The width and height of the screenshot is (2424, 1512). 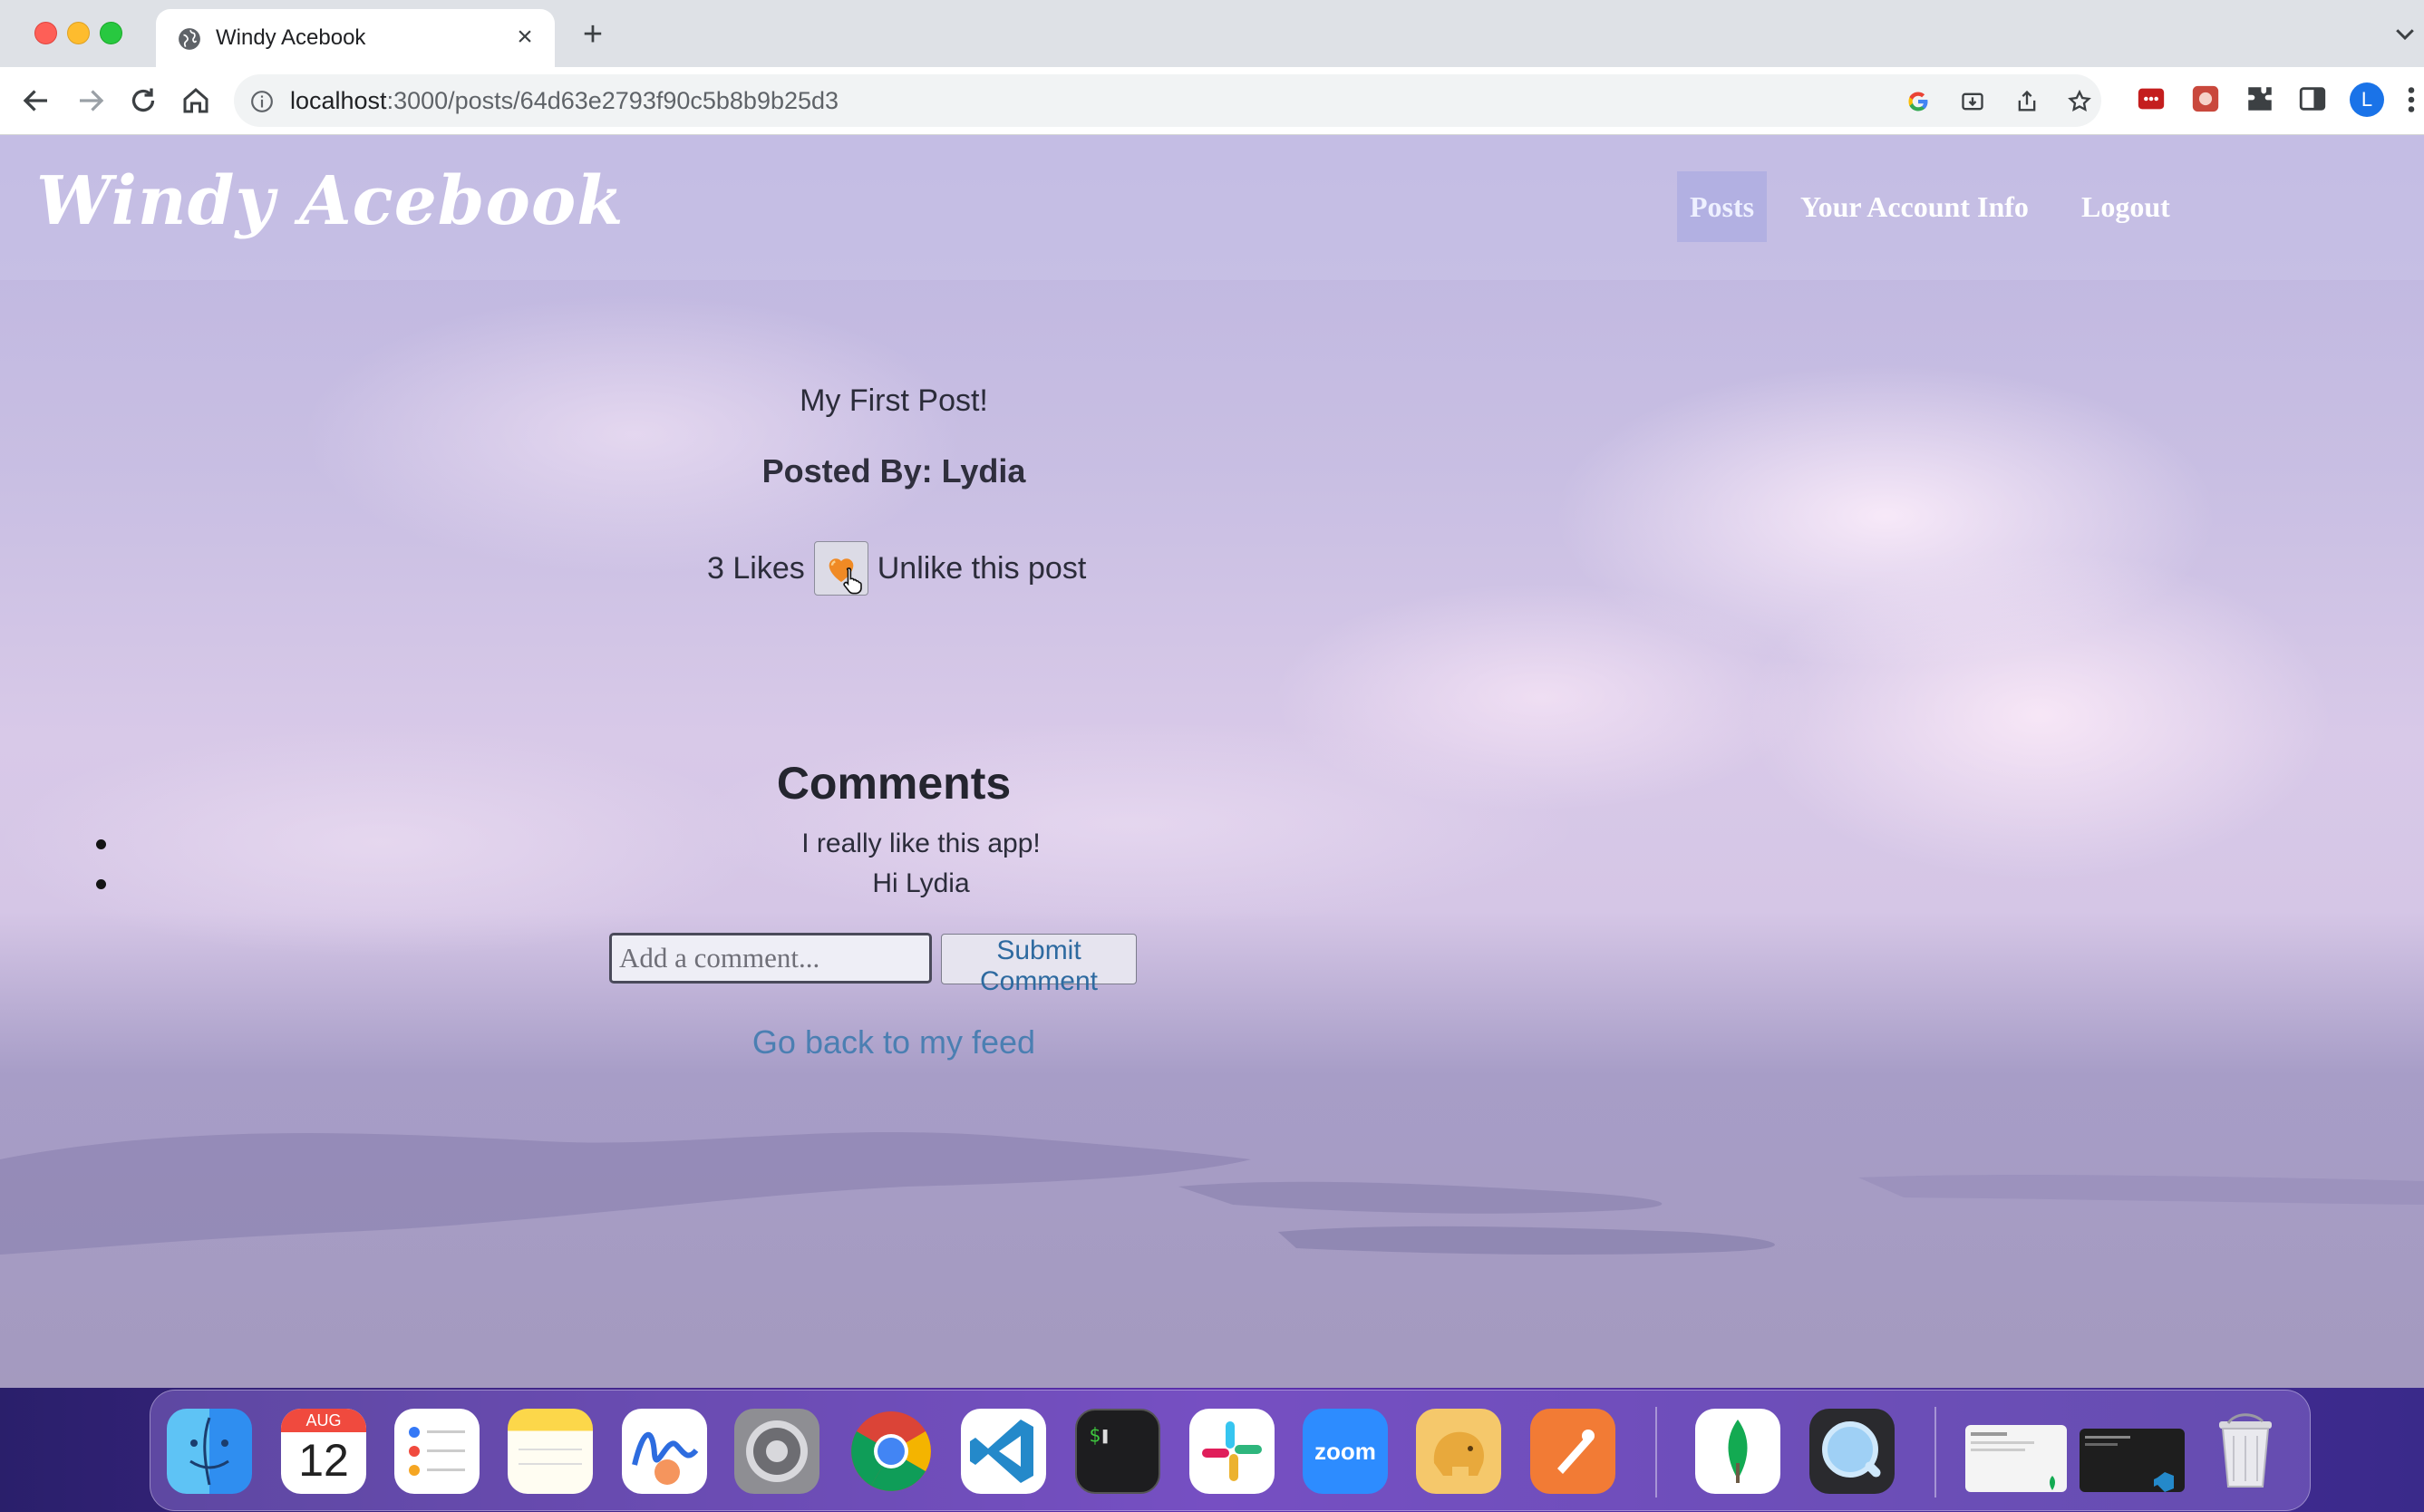 What do you see at coordinates (2027, 102) in the screenshot?
I see `share-icon` at bounding box center [2027, 102].